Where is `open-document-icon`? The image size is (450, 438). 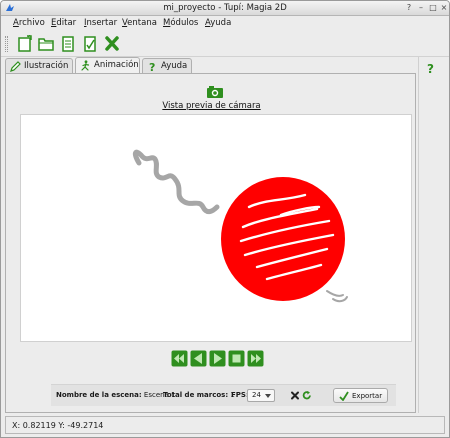
open-document-icon is located at coordinates (68, 43).